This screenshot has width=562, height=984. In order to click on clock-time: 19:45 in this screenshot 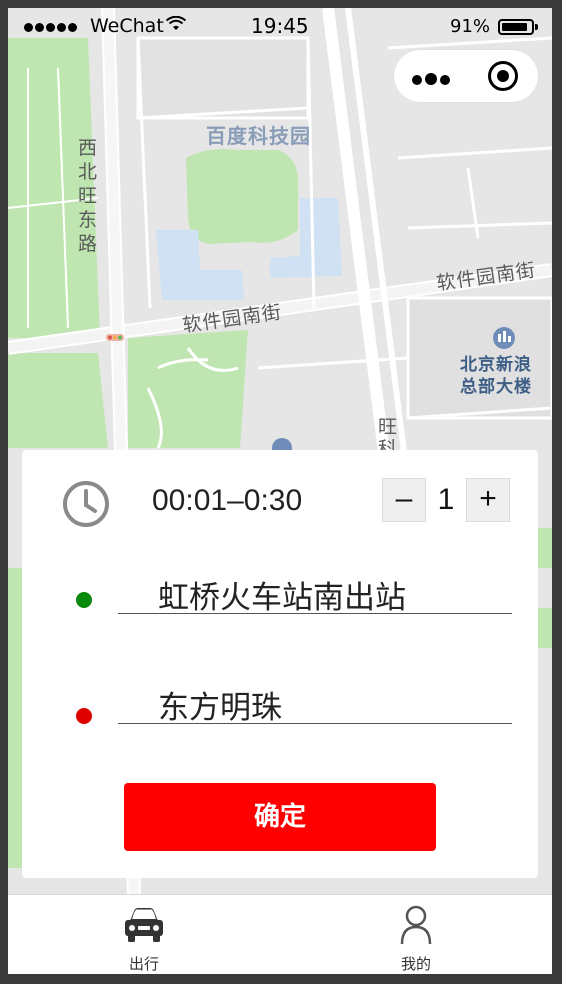, I will do `click(280, 26)`.